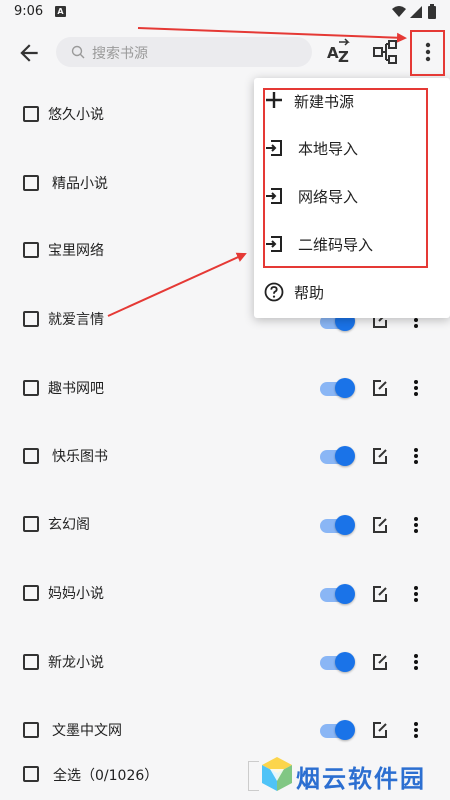 The image size is (450, 800). What do you see at coordinates (361, 779) in the screenshot?
I see `watermark-text: 烟云软件园` at bounding box center [361, 779].